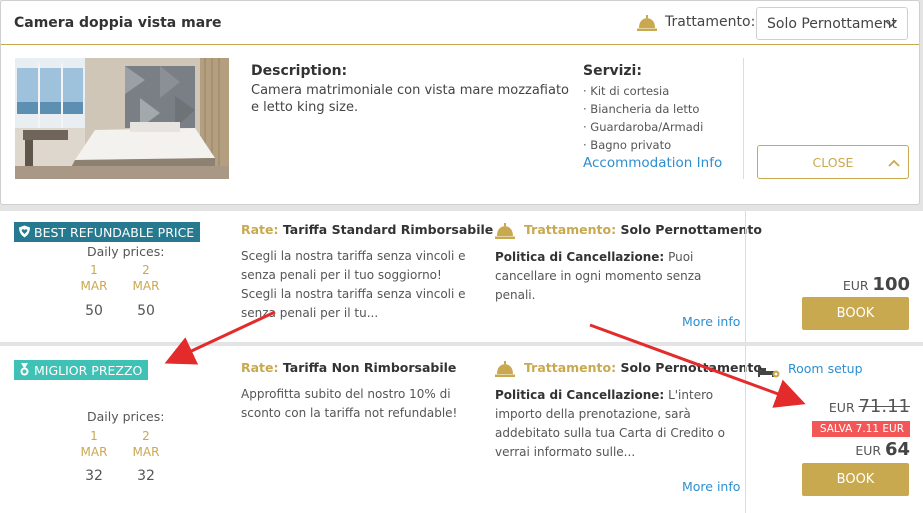 The width and height of the screenshot is (923, 513). Describe the element at coordinates (891, 24) in the screenshot. I see `chevron-down-icon` at that location.